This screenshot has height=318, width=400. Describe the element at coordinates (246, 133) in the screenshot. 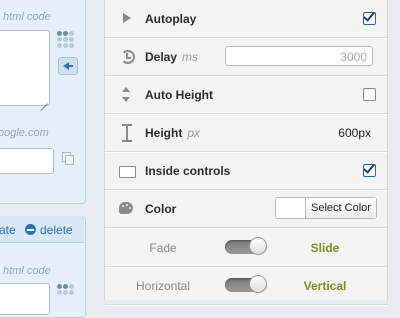

I see `setting-height: Height px 600px` at that location.